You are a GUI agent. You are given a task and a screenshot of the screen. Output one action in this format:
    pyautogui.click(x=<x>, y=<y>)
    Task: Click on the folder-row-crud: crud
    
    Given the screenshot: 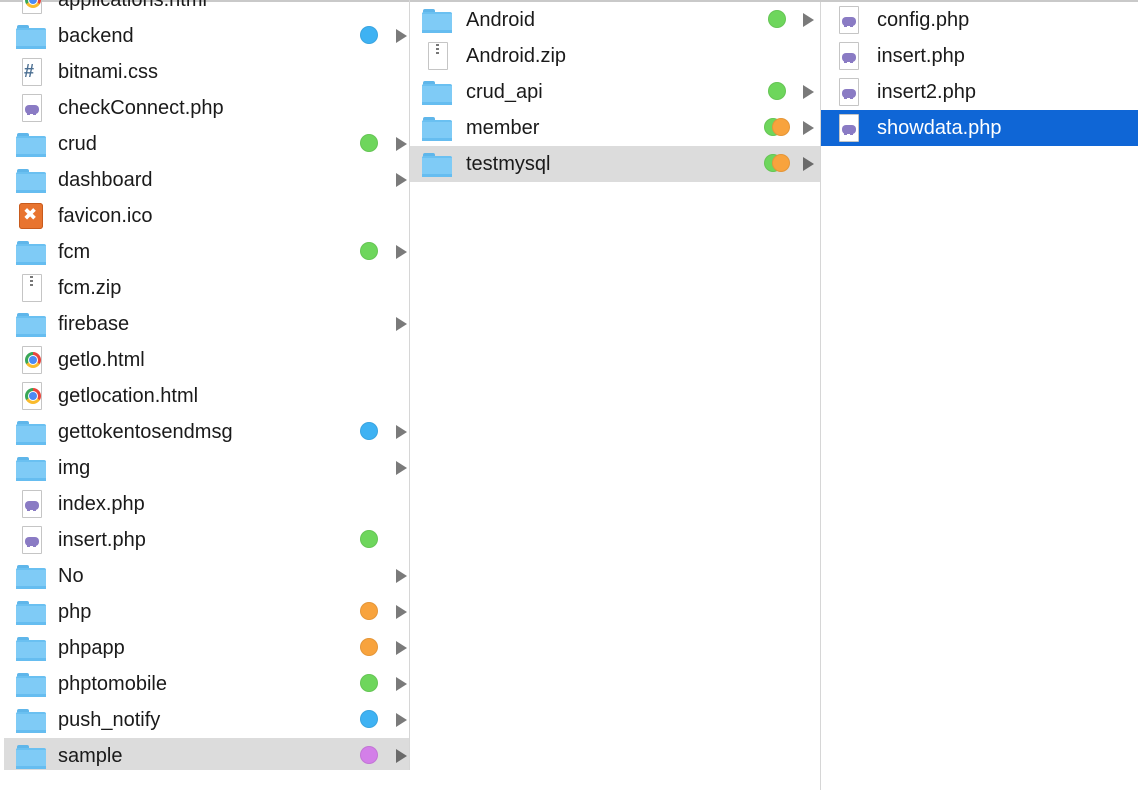 What is the action you would take?
    pyautogui.click(x=206, y=144)
    